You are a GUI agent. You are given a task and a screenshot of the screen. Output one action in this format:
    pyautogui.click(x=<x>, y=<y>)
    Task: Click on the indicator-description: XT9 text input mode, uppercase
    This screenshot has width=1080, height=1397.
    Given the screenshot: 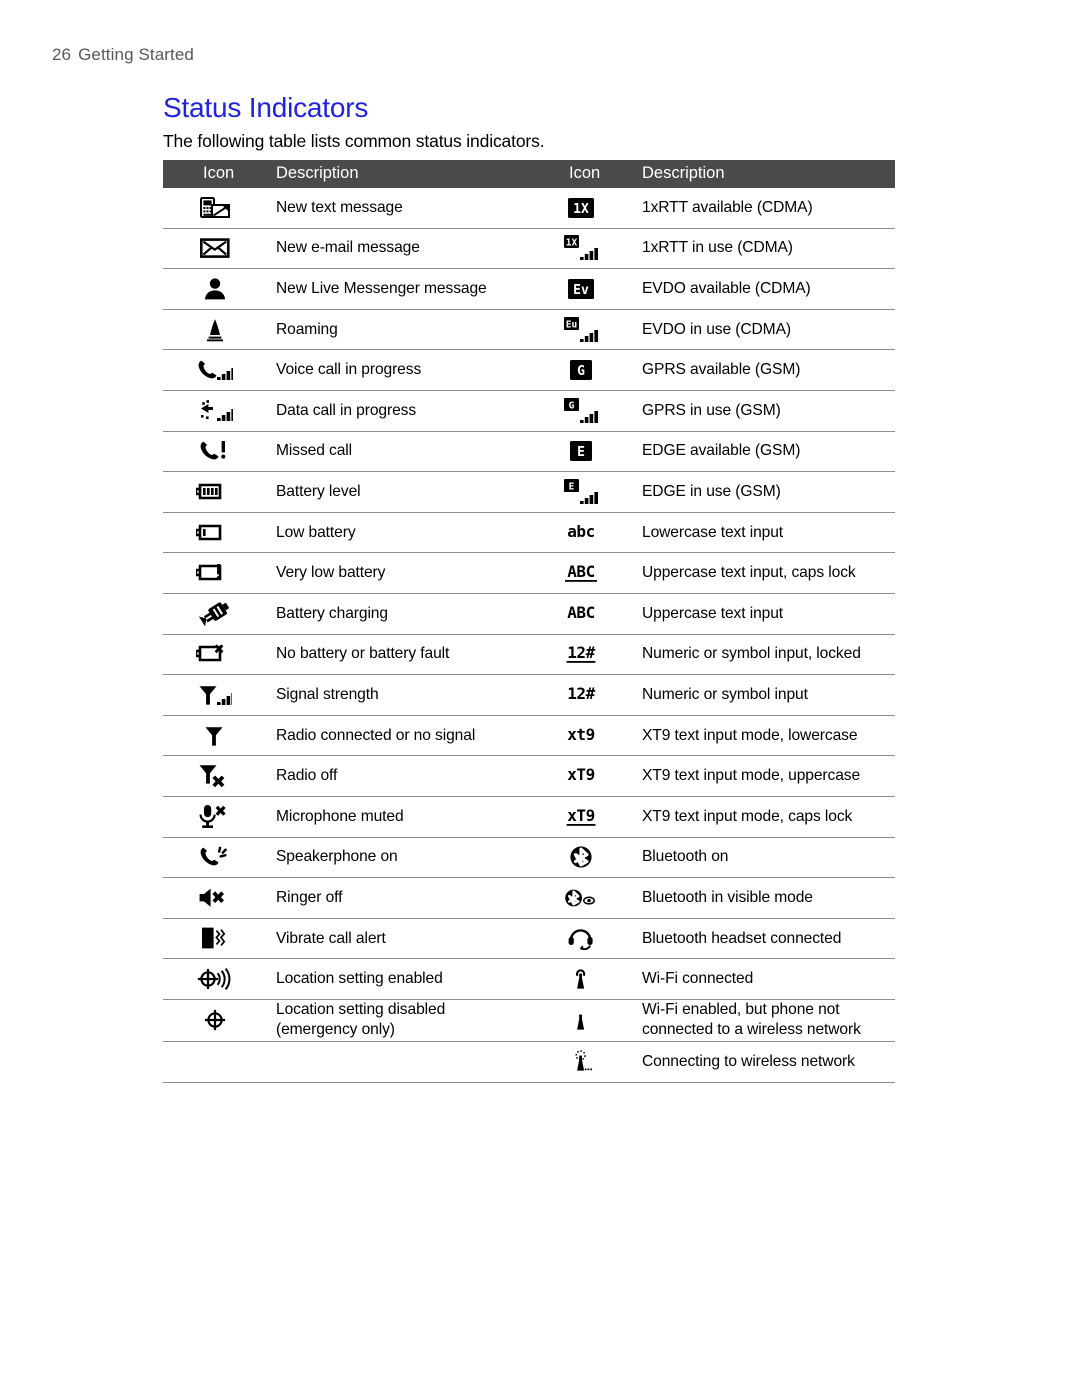 What is the action you would take?
    pyautogui.click(x=751, y=776)
    